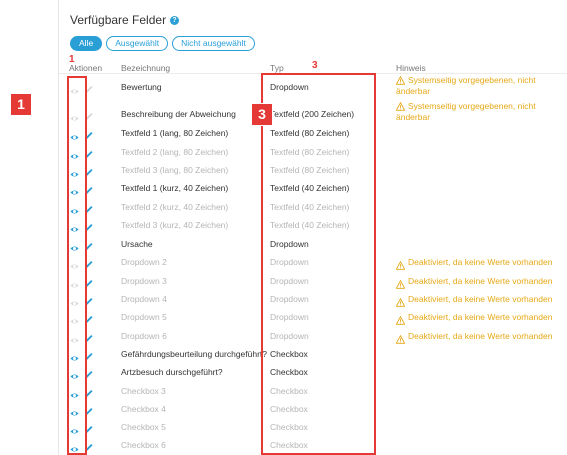 This screenshot has height=455, width=567. I want to click on field-hint-text-line2: änderbar, so click(413, 117).